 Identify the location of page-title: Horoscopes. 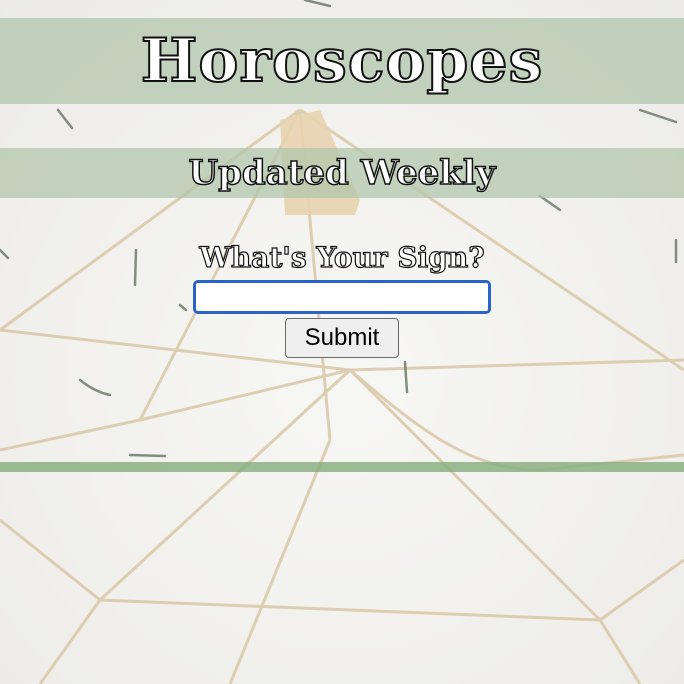
(342, 61).